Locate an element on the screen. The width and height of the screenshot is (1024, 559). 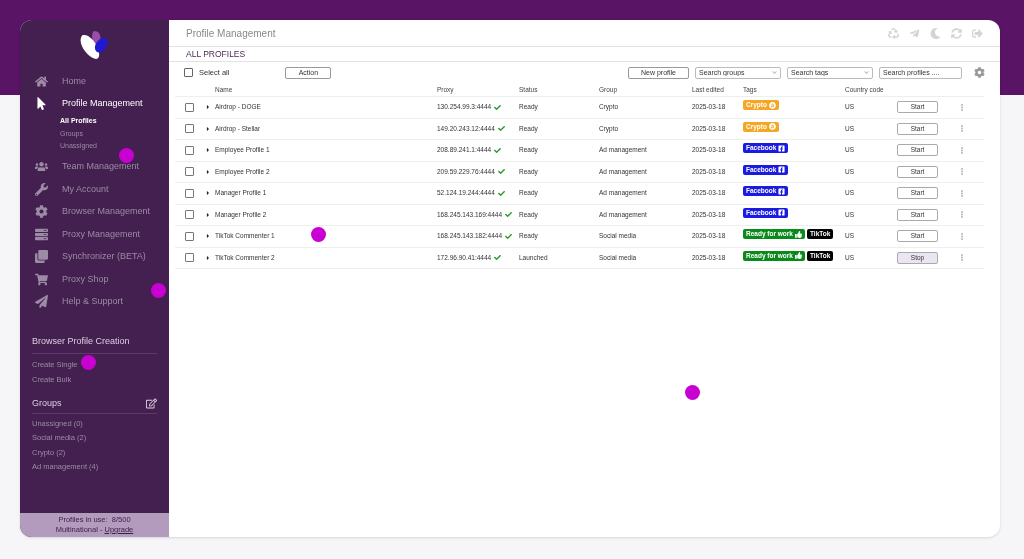
users-icon is located at coordinates (41, 167).